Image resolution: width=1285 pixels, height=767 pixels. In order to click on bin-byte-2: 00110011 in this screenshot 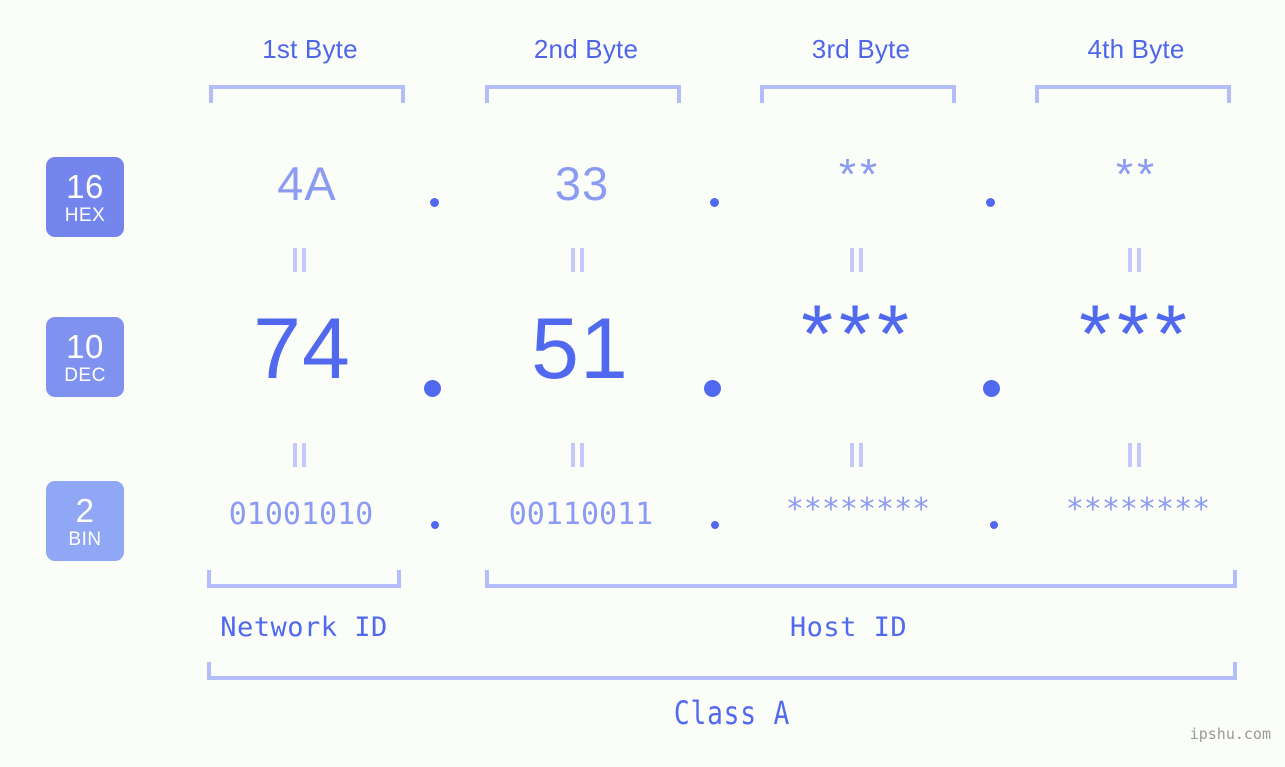, I will do `click(581, 514)`.